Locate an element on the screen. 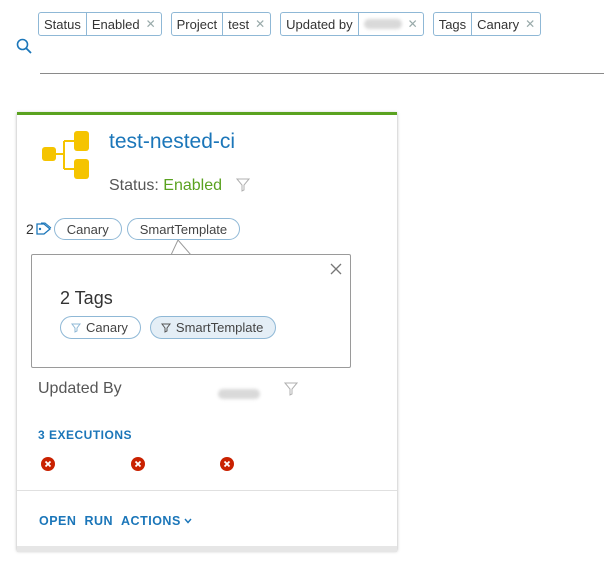 Image resolution: width=604 pixels, height=562 pixels. filter-chip-tags: Tags Canary ✕ is located at coordinates (487, 24).